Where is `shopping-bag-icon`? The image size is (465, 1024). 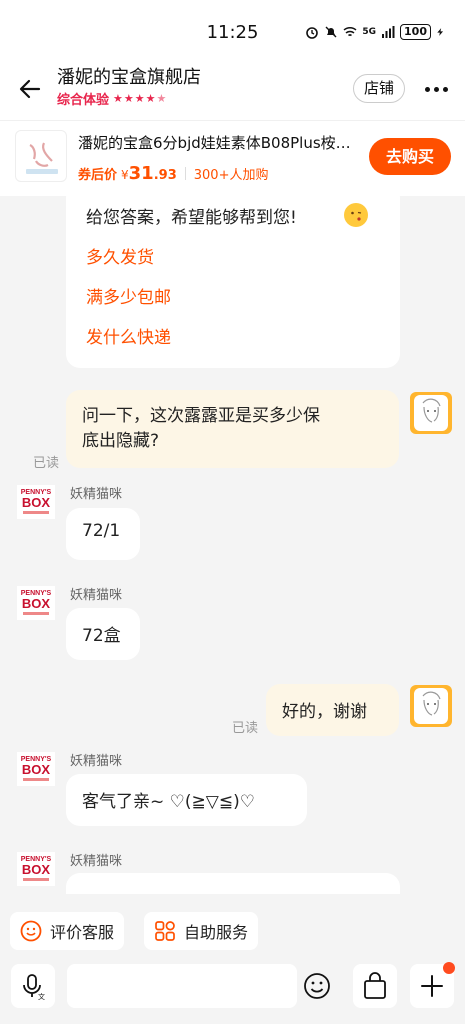
shopping-bag-icon is located at coordinates (375, 985).